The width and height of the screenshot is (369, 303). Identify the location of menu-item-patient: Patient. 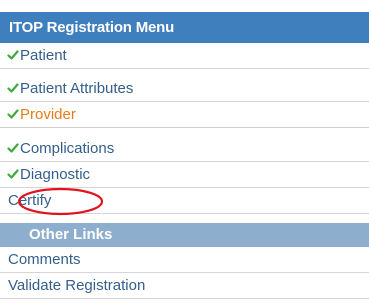
(184, 56).